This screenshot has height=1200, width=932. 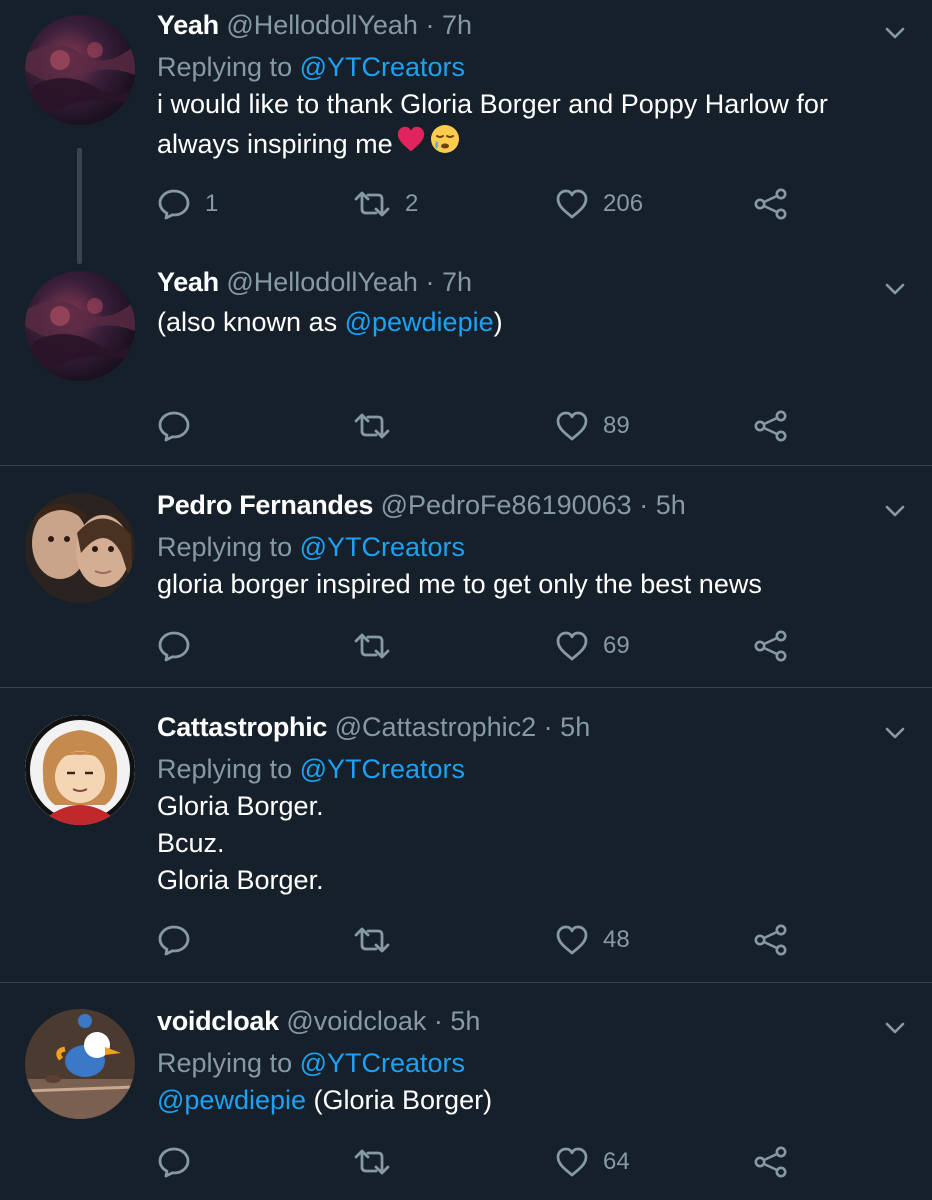 What do you see at coordinates (187, 204) in the screenshot?
I see `reply-button: 1` at bounding box center [187, 204].